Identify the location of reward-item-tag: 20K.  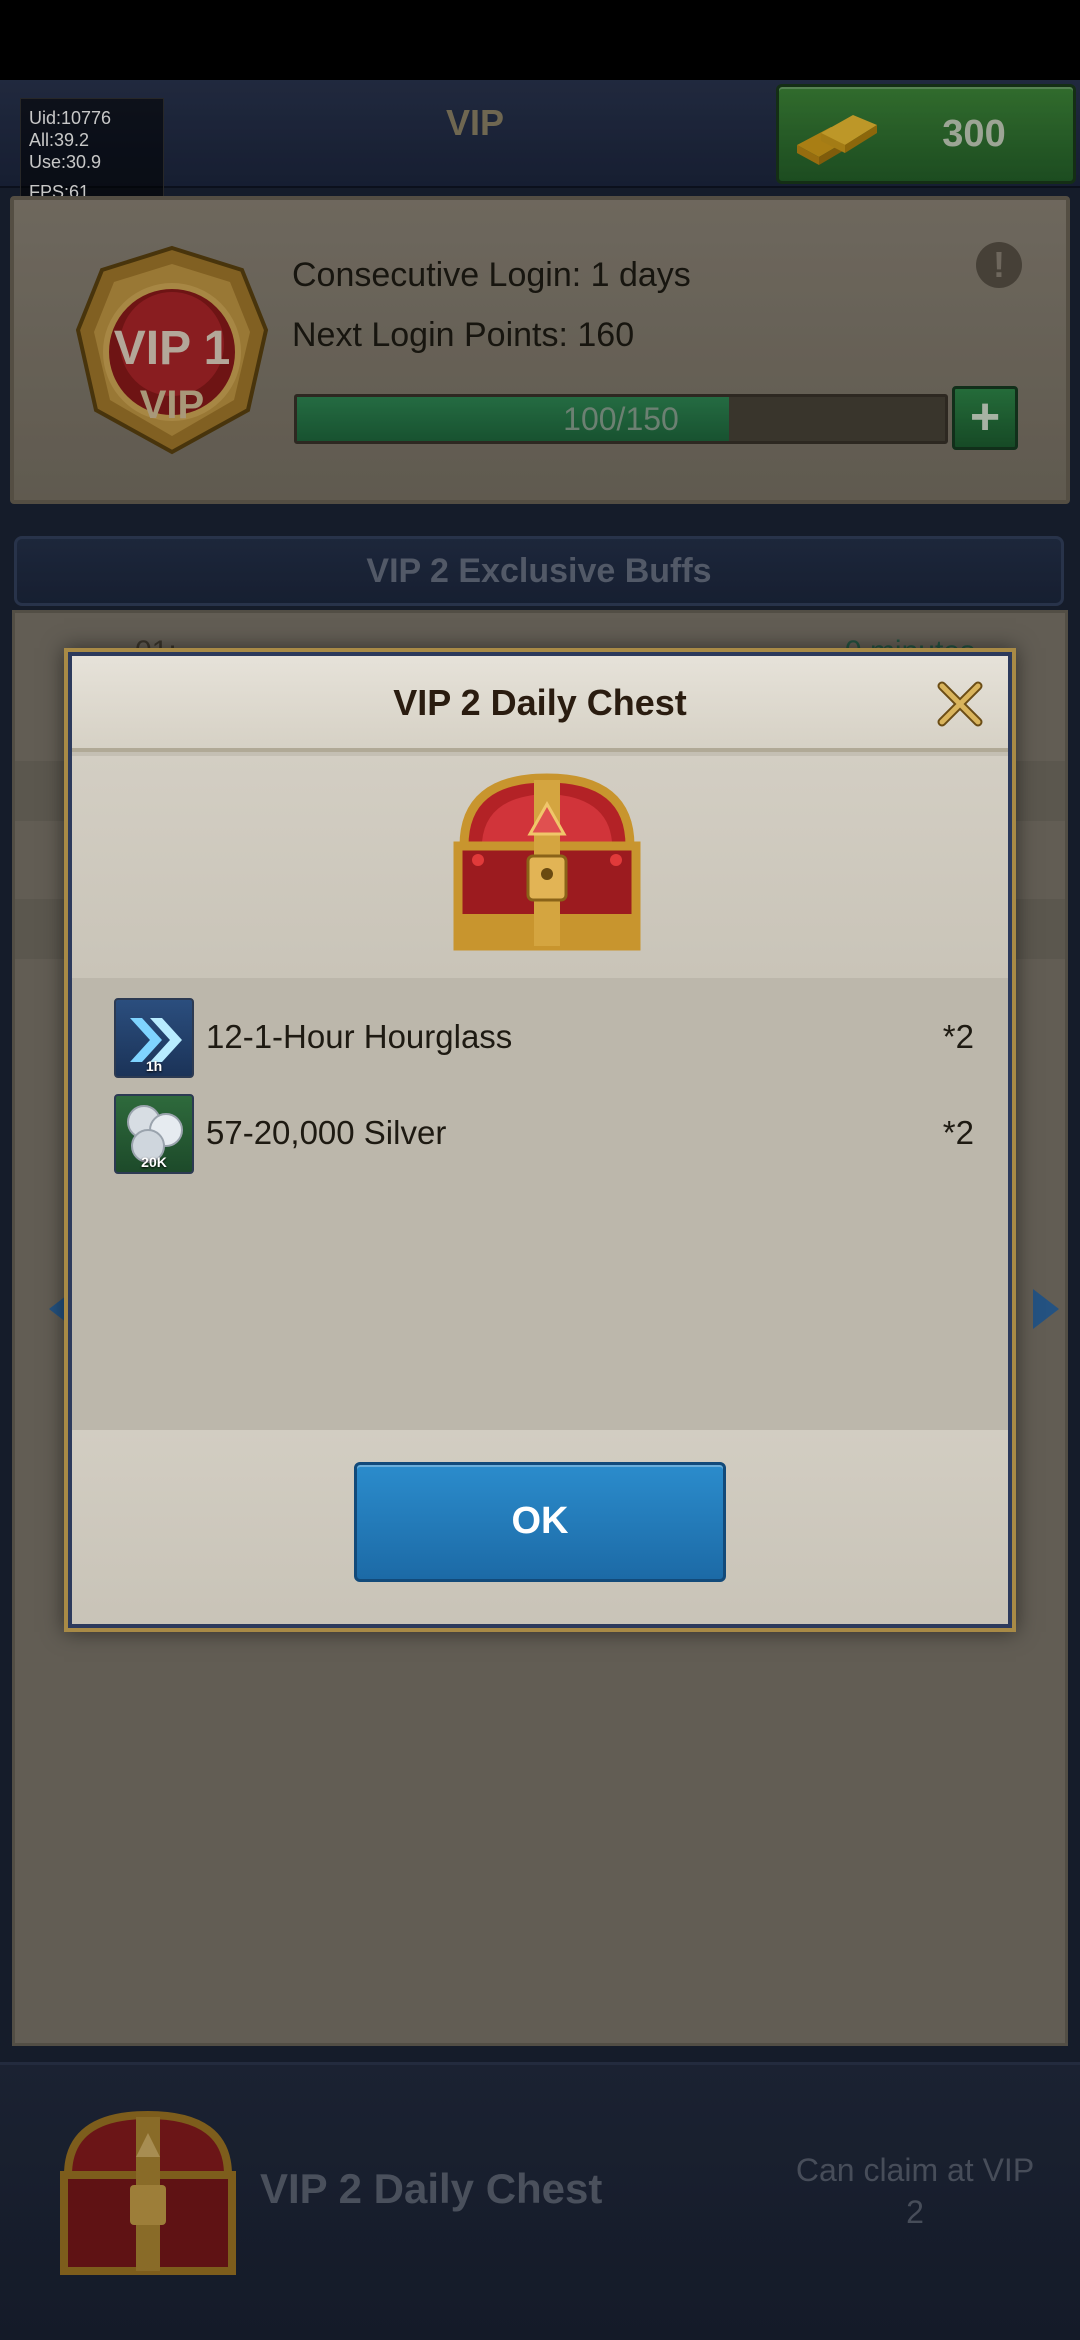
(154, 1162).